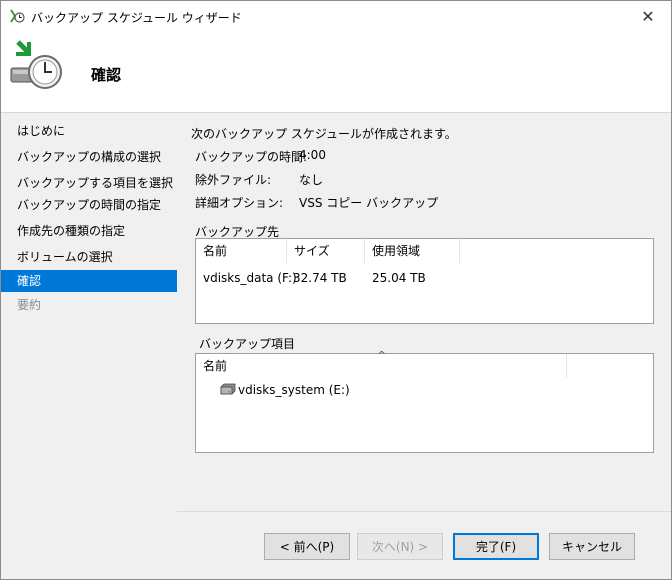 The image size is (672, 580). What do you see at coordinates (89, 231) in the screenshot?
I see `nav-item-destination-type: 作成先の種類の指定` at bounding box center [89, 231].